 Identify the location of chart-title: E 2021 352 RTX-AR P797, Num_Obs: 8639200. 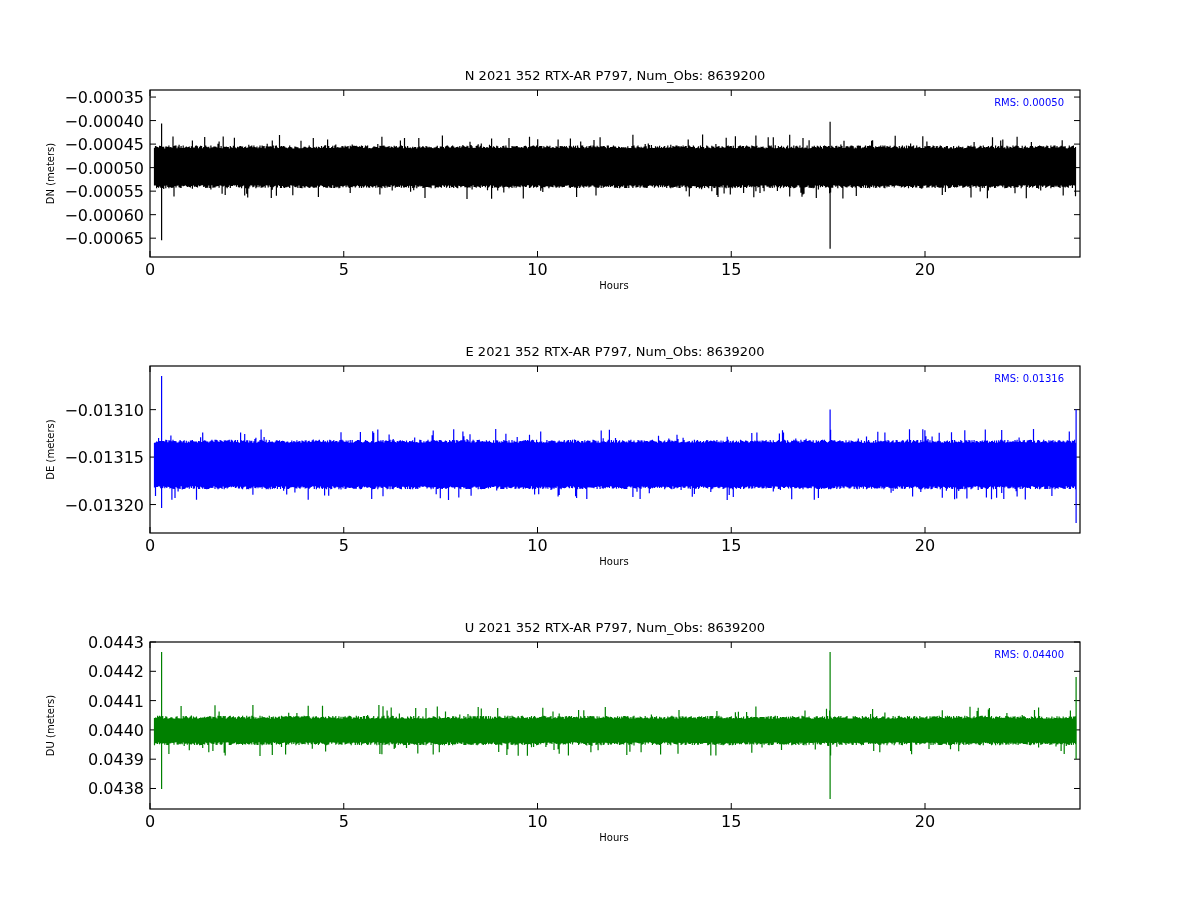
(615, 351).